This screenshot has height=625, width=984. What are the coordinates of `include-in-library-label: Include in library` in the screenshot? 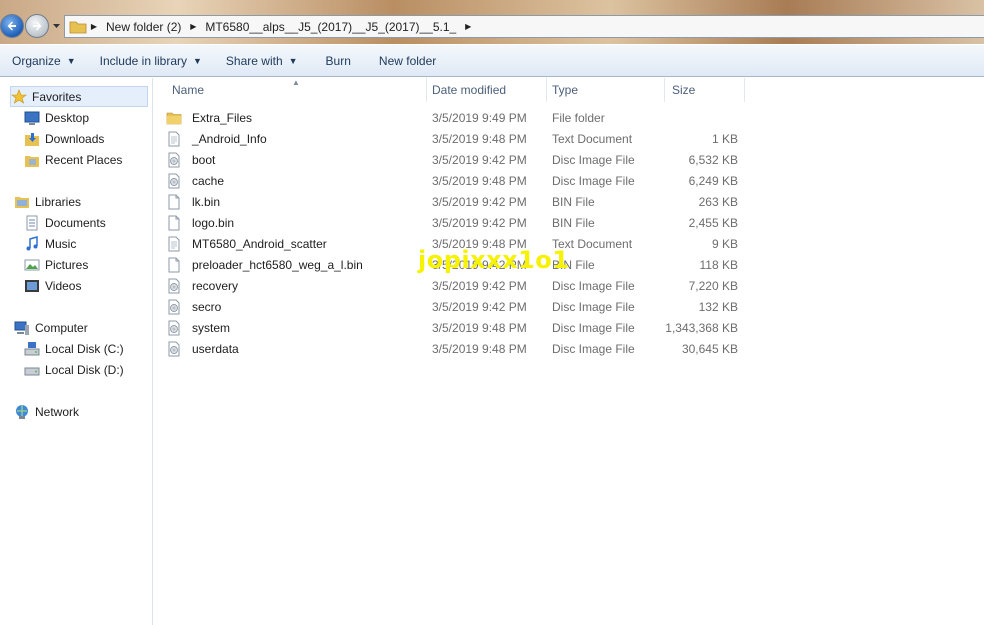 It's located at (143, 60).